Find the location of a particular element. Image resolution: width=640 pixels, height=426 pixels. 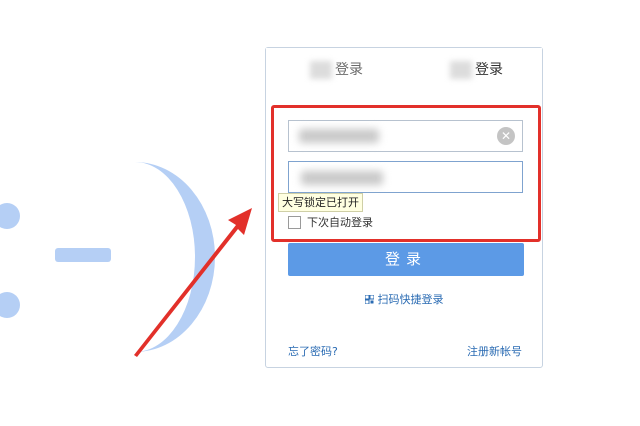

login-button: 登录 is located at coordinates (406, 259).